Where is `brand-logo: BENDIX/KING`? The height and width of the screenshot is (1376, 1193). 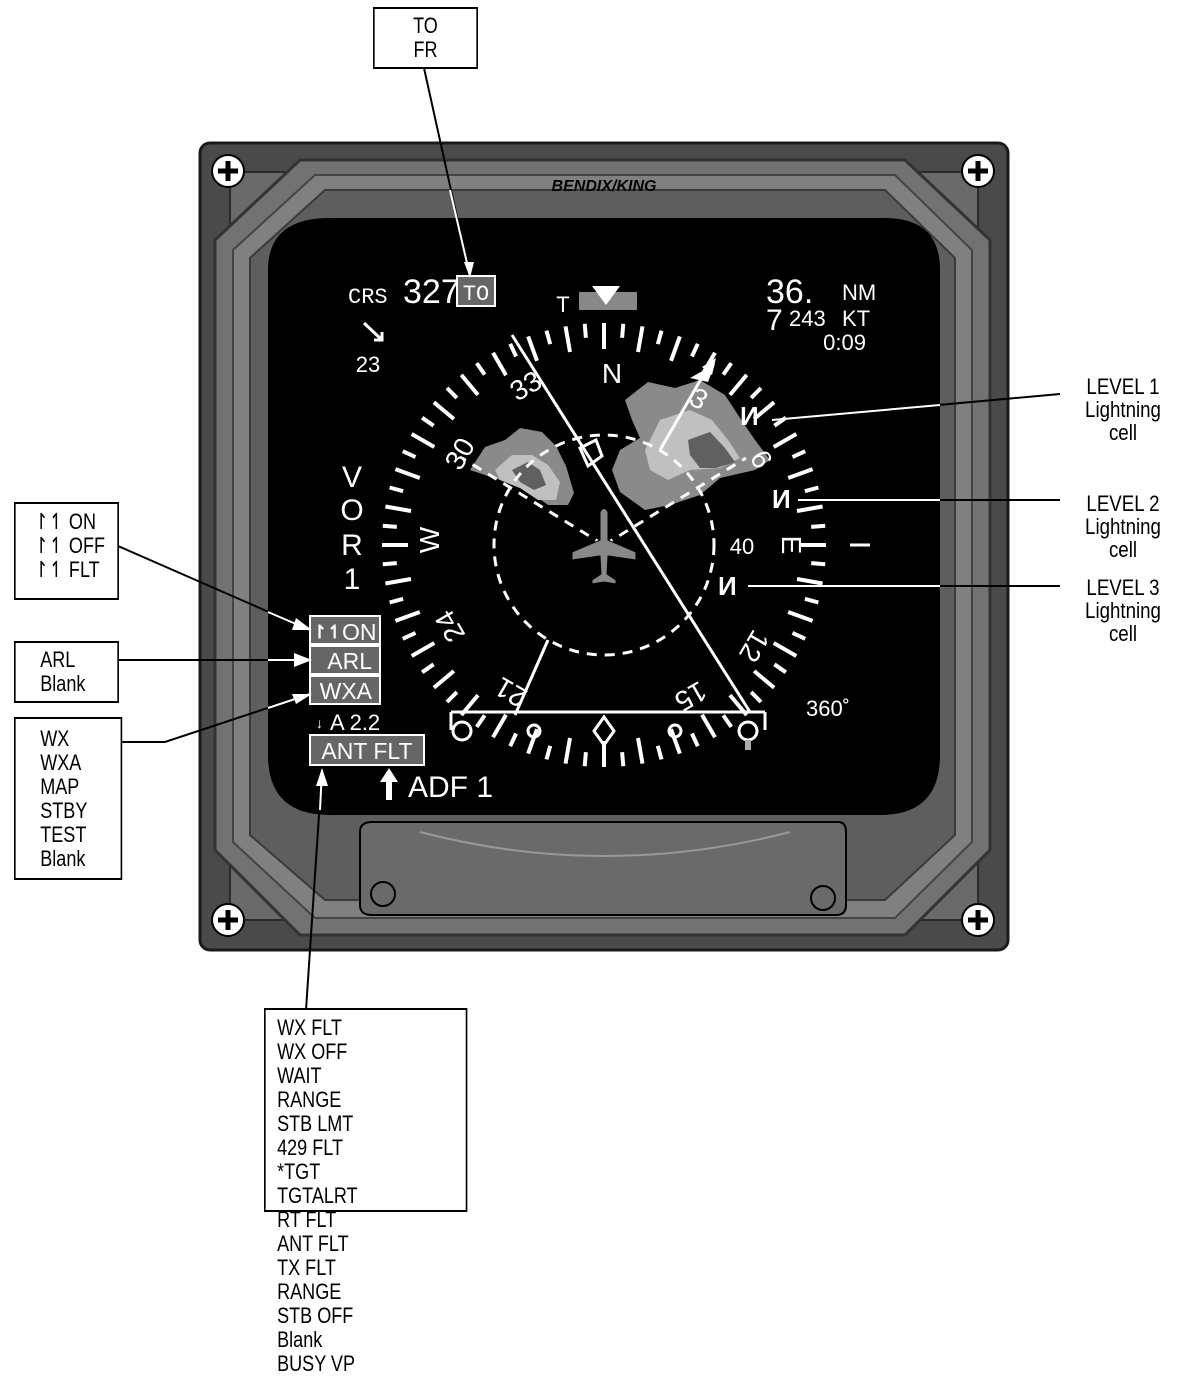 brand-logo: BENDIX/KING is located at coordinates (604, 186).